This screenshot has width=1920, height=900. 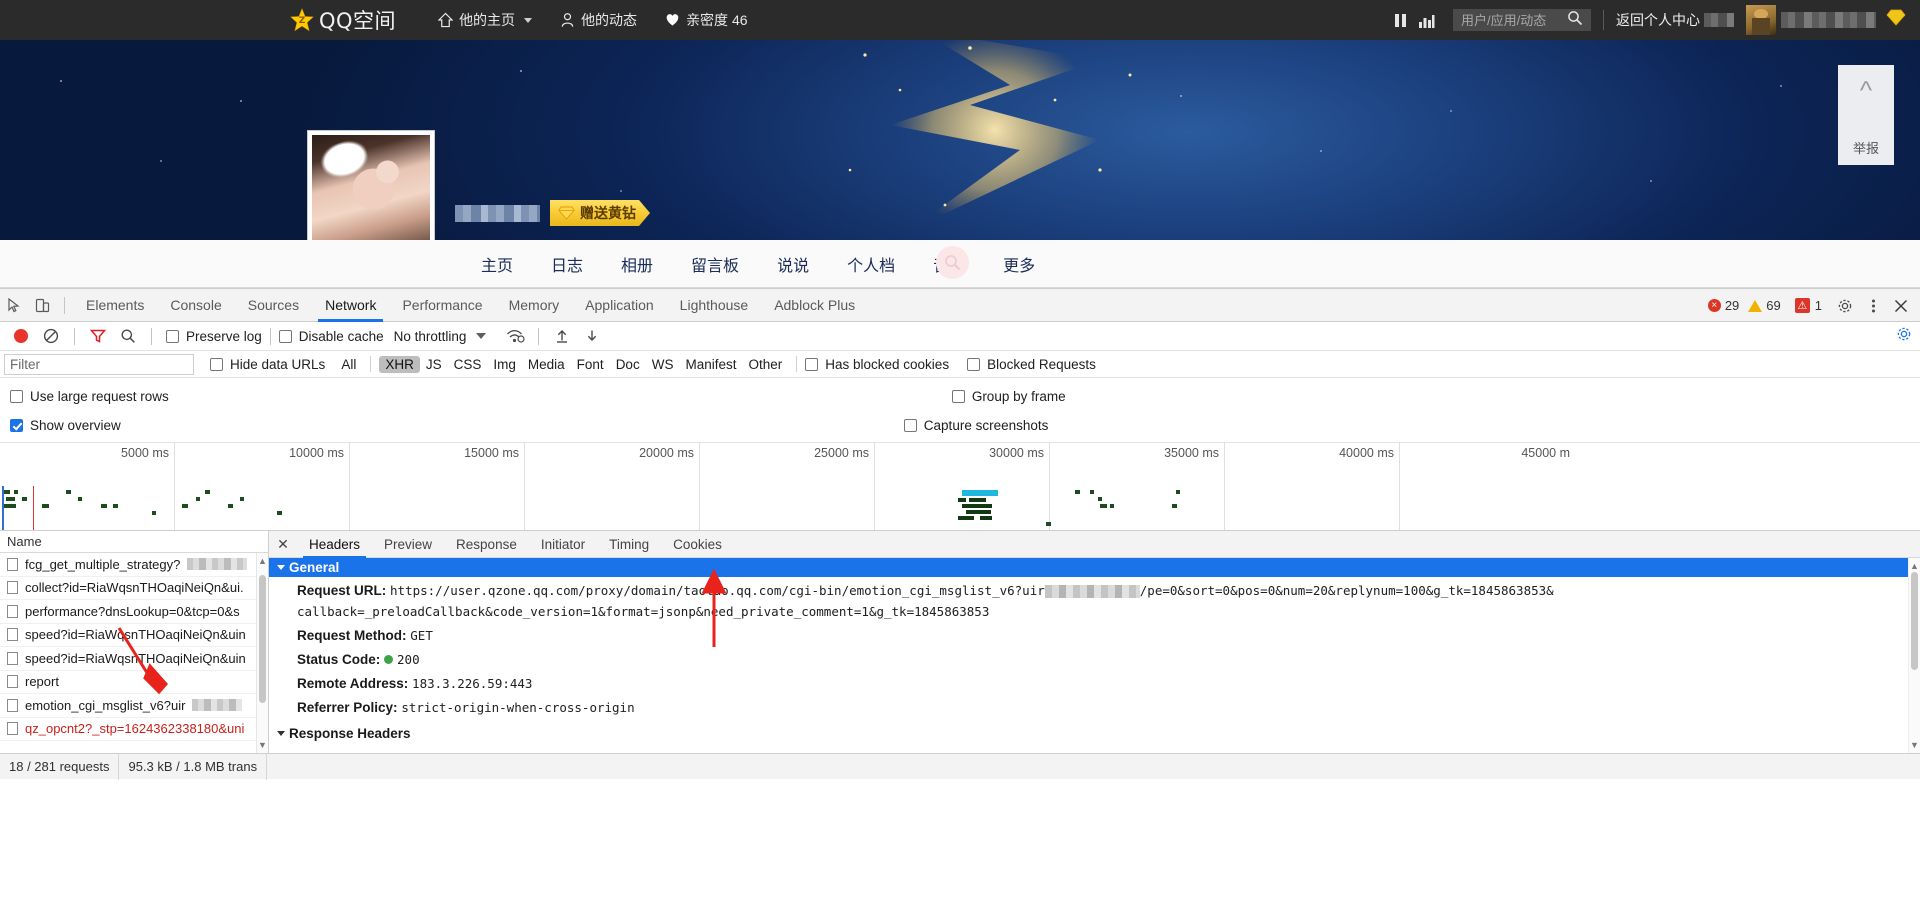 I want to click on filter-button, so click(x=98, y=336).